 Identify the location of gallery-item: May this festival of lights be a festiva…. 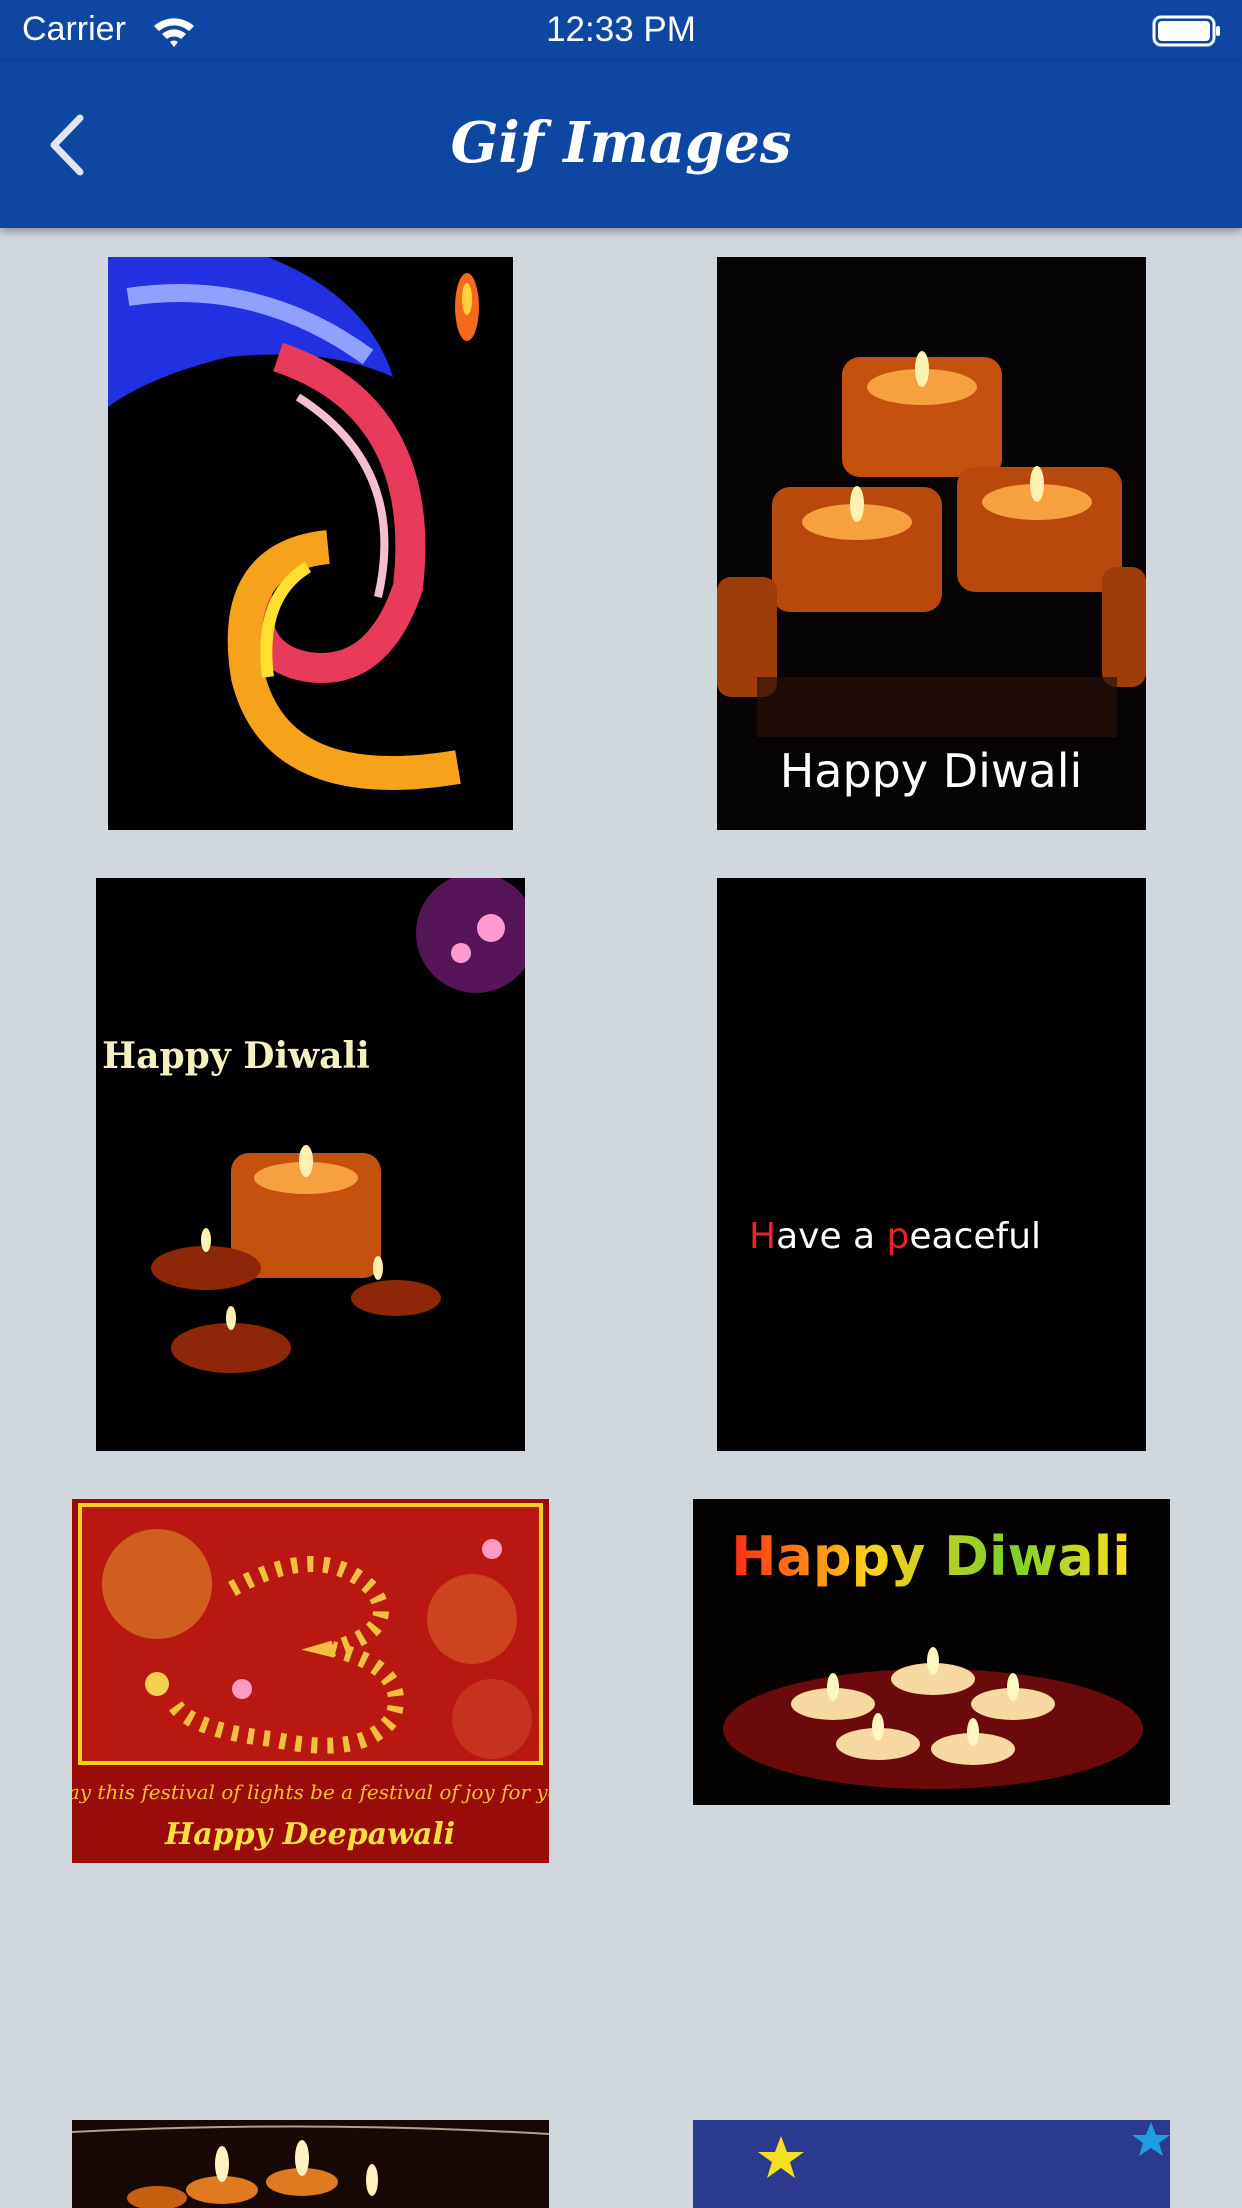
(310, 1681).